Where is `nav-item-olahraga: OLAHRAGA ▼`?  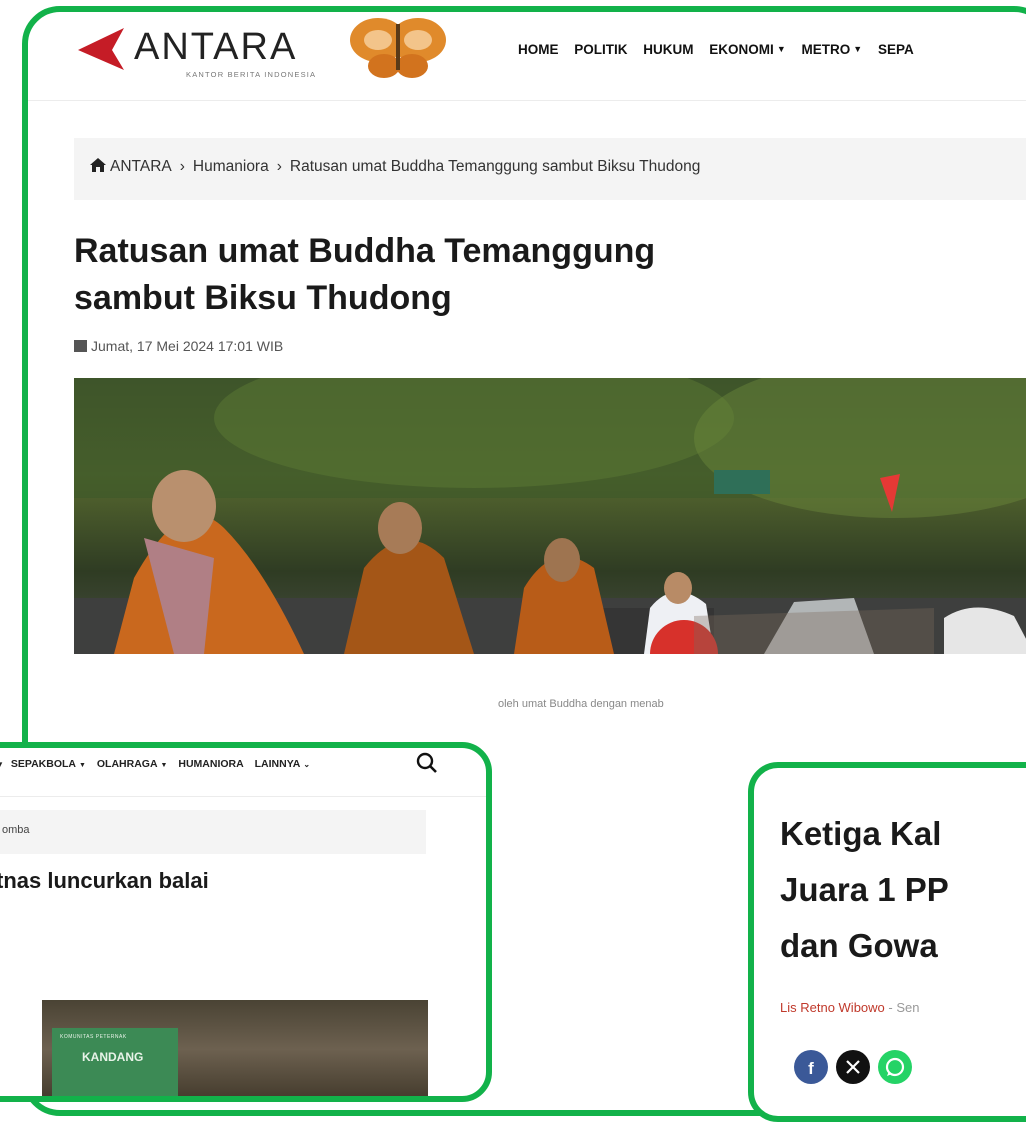 nav-item-olahraga: OLAHRAGA ▼ is located at coordinates (132, 764).